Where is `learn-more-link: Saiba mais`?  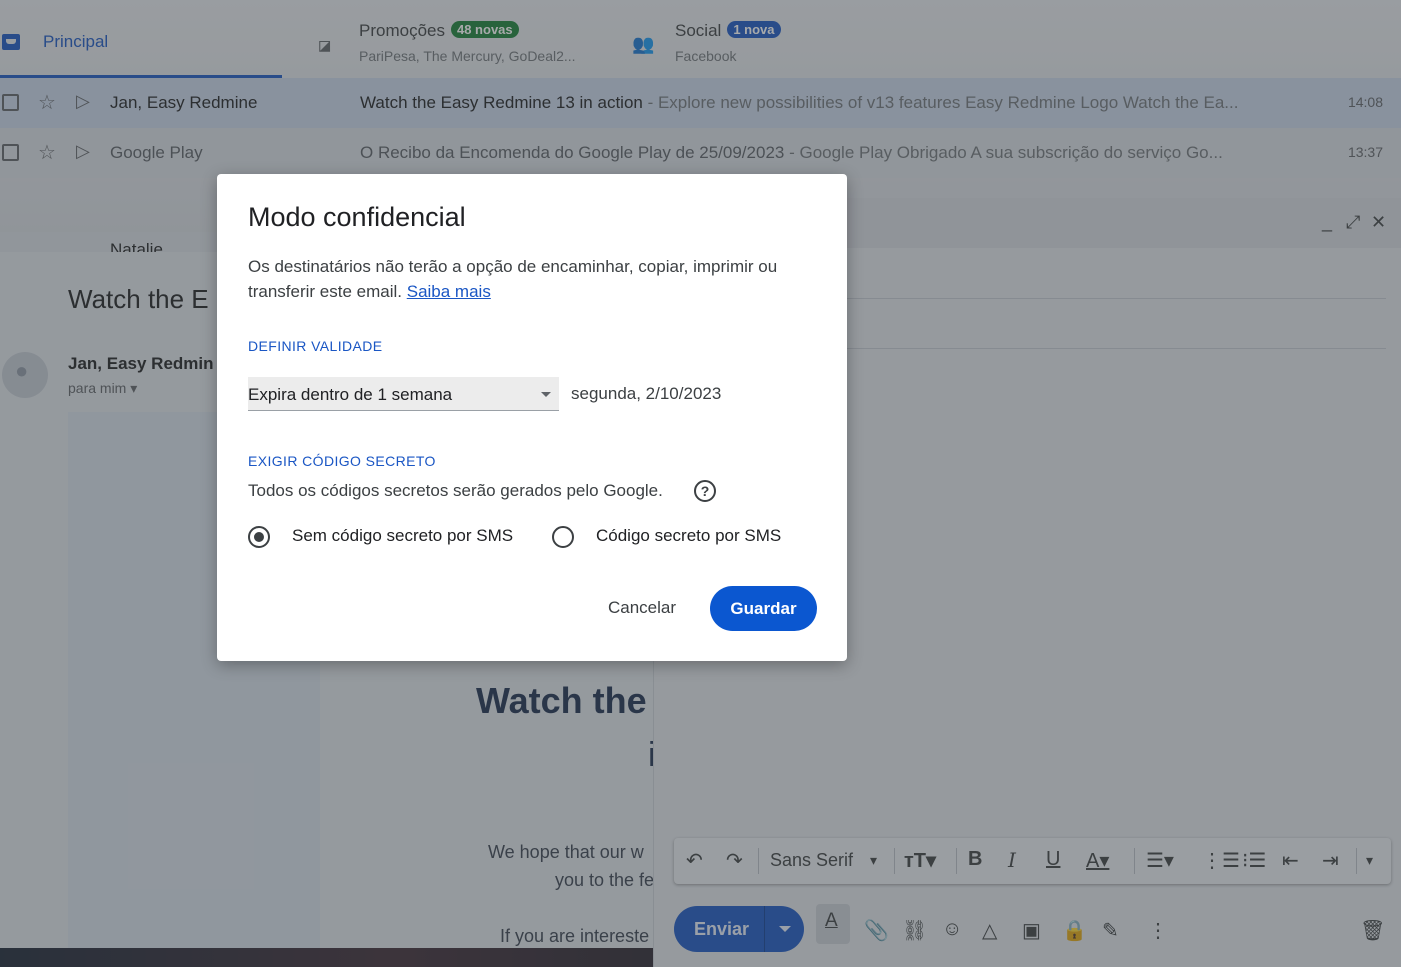
learn-more-link: Saiba mais is located at coordinates (449, 291).